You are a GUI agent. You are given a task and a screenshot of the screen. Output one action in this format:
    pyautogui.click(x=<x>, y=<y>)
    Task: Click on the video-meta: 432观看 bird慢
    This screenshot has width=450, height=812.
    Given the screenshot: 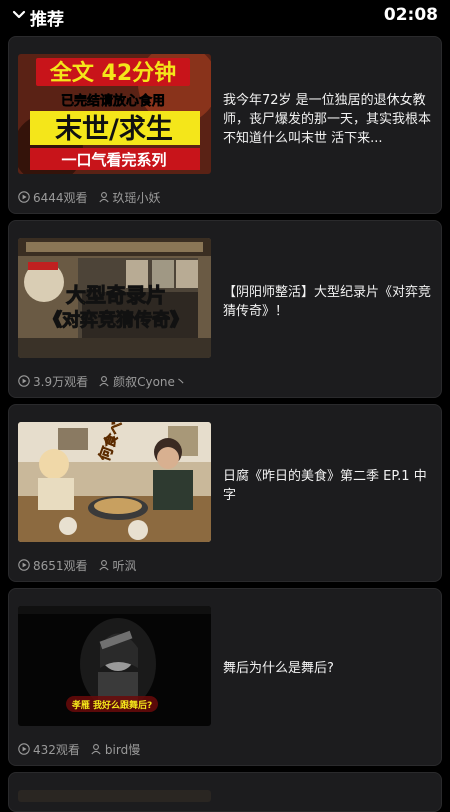 What is the action you would take?
    pyautogui.click(x=84, y=749)
    